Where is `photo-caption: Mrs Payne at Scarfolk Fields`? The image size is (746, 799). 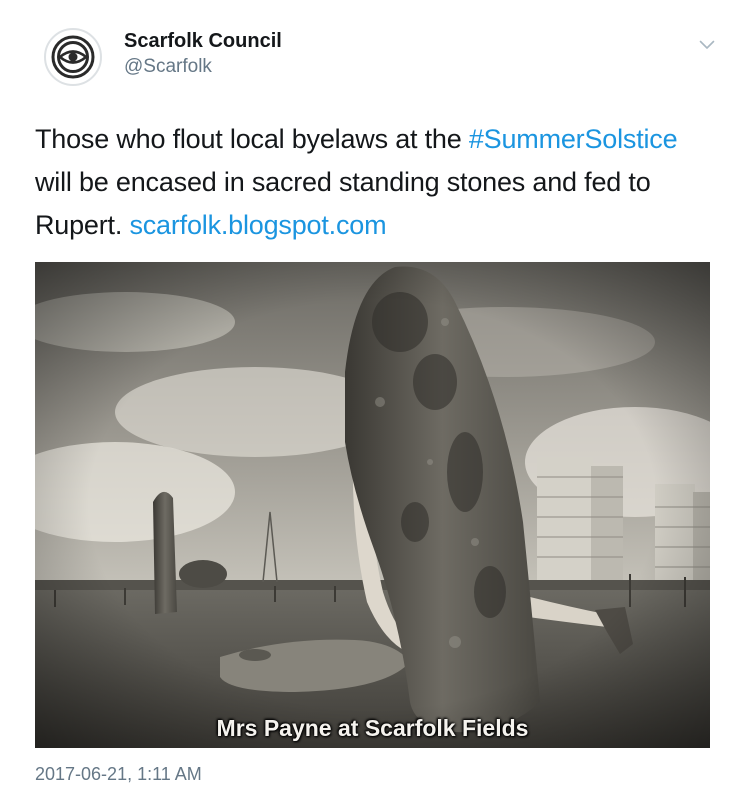
photo-caption: Mrs Payne at Scarfolk Fields is located at coordinates (372, 728).